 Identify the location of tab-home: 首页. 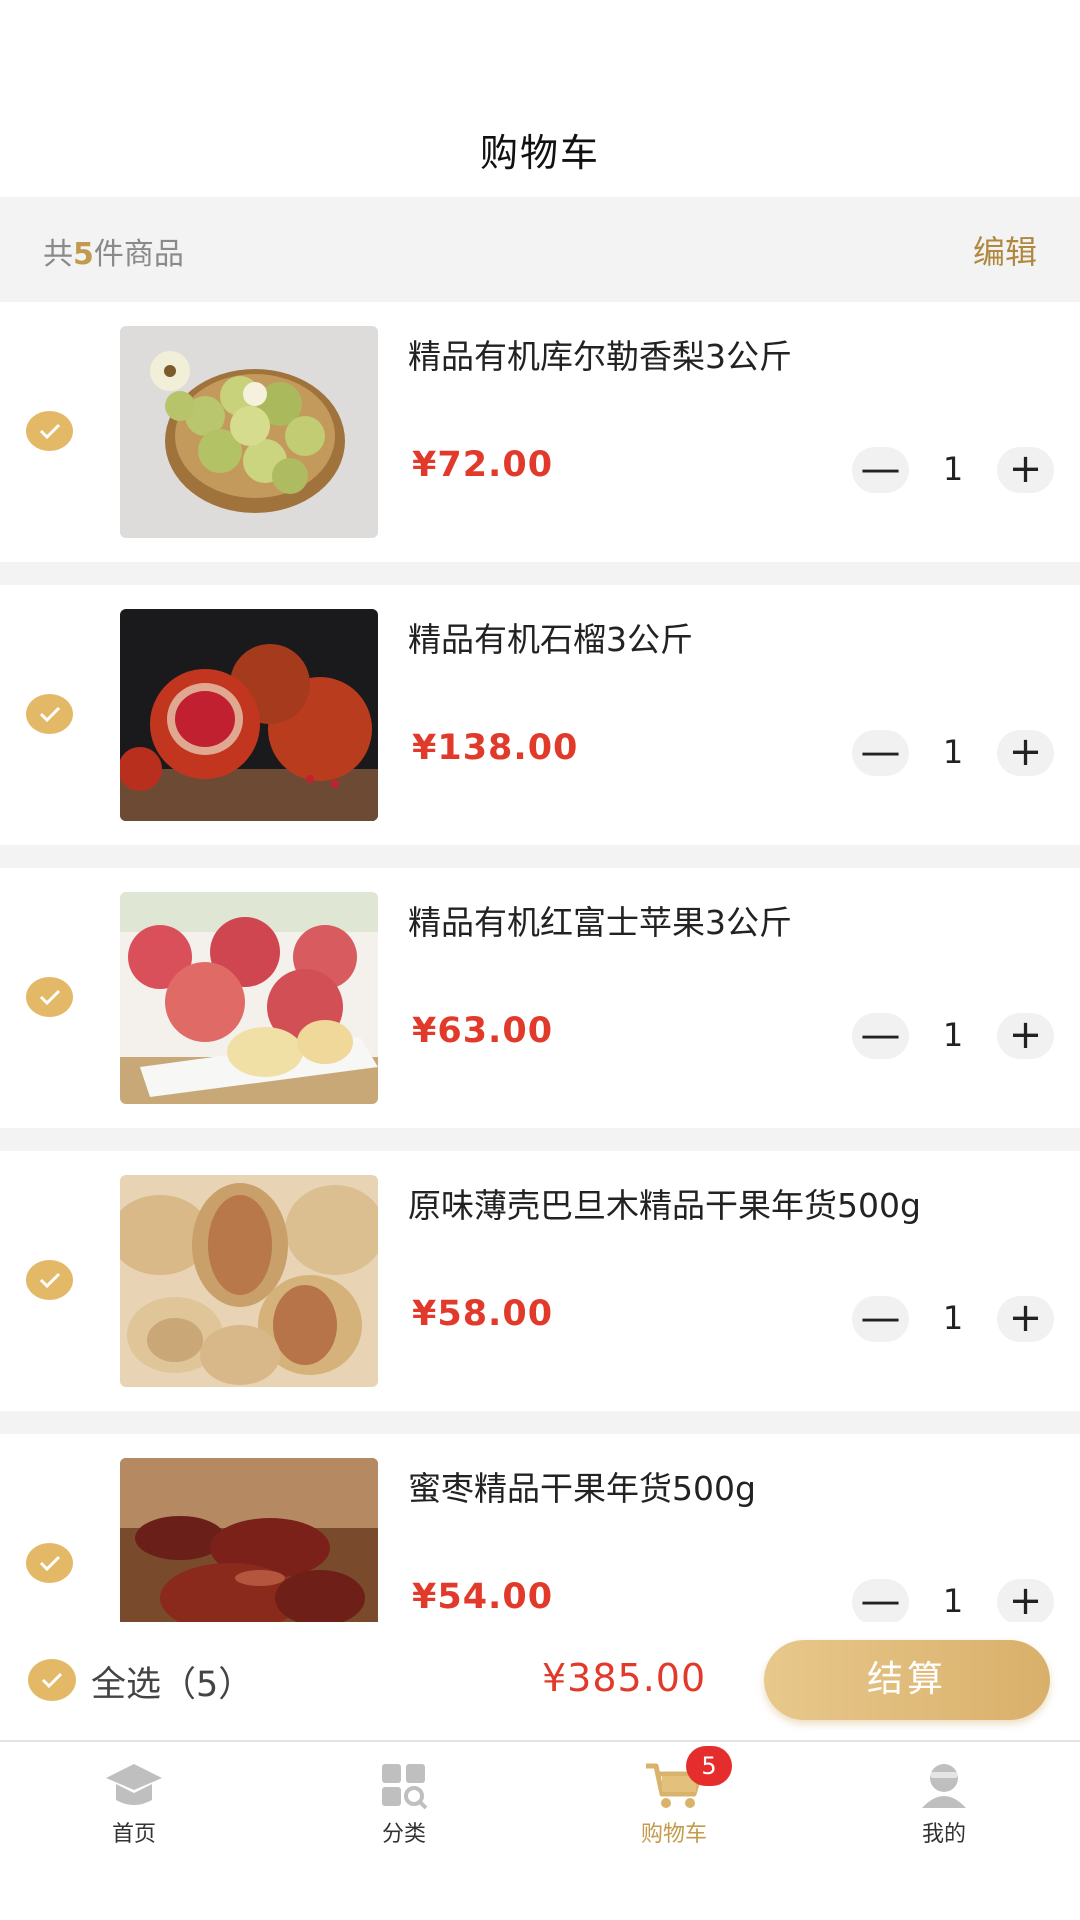
(134, 1810).